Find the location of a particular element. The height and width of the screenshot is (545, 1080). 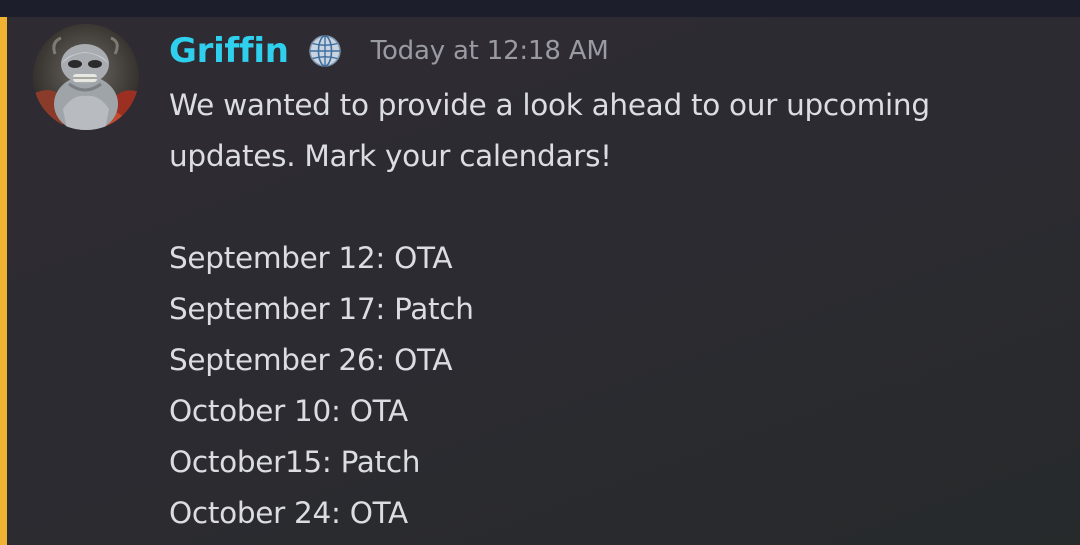

schedule-line: September 12: OTA is located at coordinates (311, 258).